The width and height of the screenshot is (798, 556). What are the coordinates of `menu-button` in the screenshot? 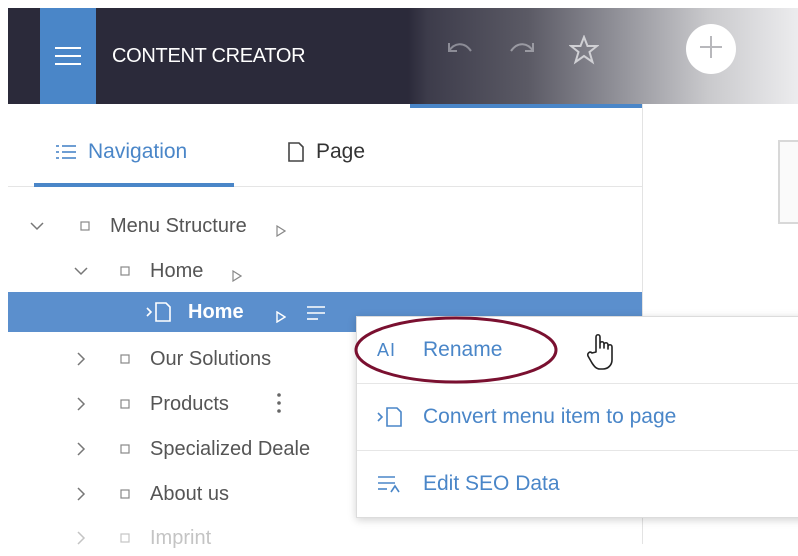 It's located at (68, 56).